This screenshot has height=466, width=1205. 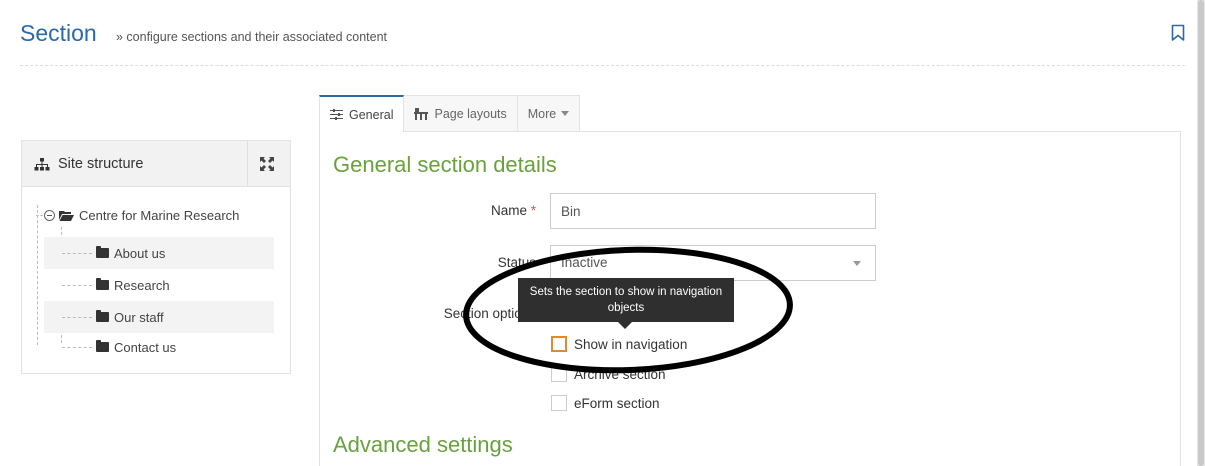 What do you see at coordinates (66, 215) in the screenshot?
I see `folder-open-icon` at bounding box center [66, 215].